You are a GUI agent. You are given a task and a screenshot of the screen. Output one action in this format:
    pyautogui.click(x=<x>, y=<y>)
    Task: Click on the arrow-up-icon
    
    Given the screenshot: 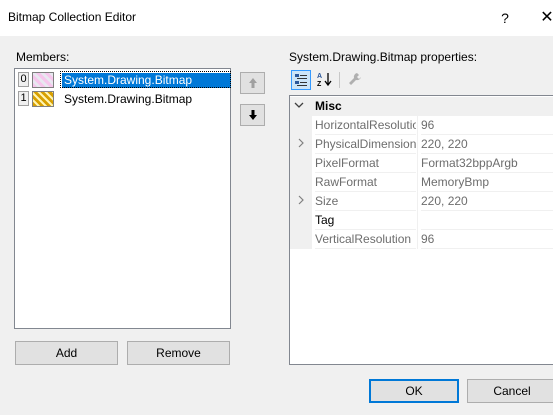 What is the action you would take?
    pyautogui.click(x=252, y=83)
    